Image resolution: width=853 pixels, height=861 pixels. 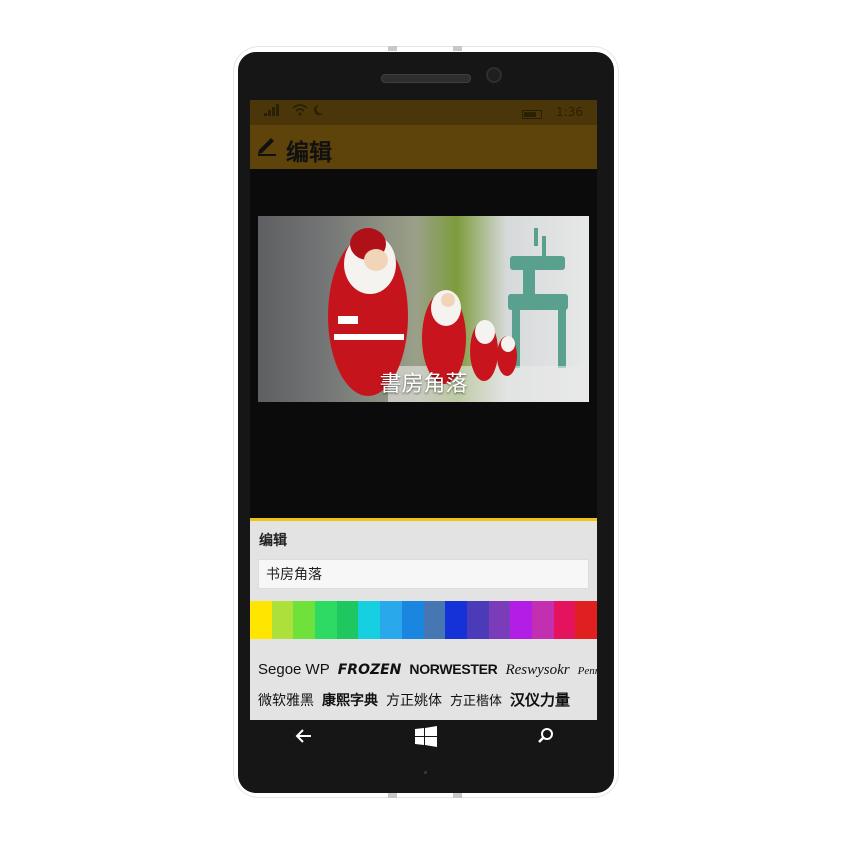 What do you see at coordinates (350, 700) in the screenshot?
I see `font-option: 康熙字典` at bounding box center [350, 700].